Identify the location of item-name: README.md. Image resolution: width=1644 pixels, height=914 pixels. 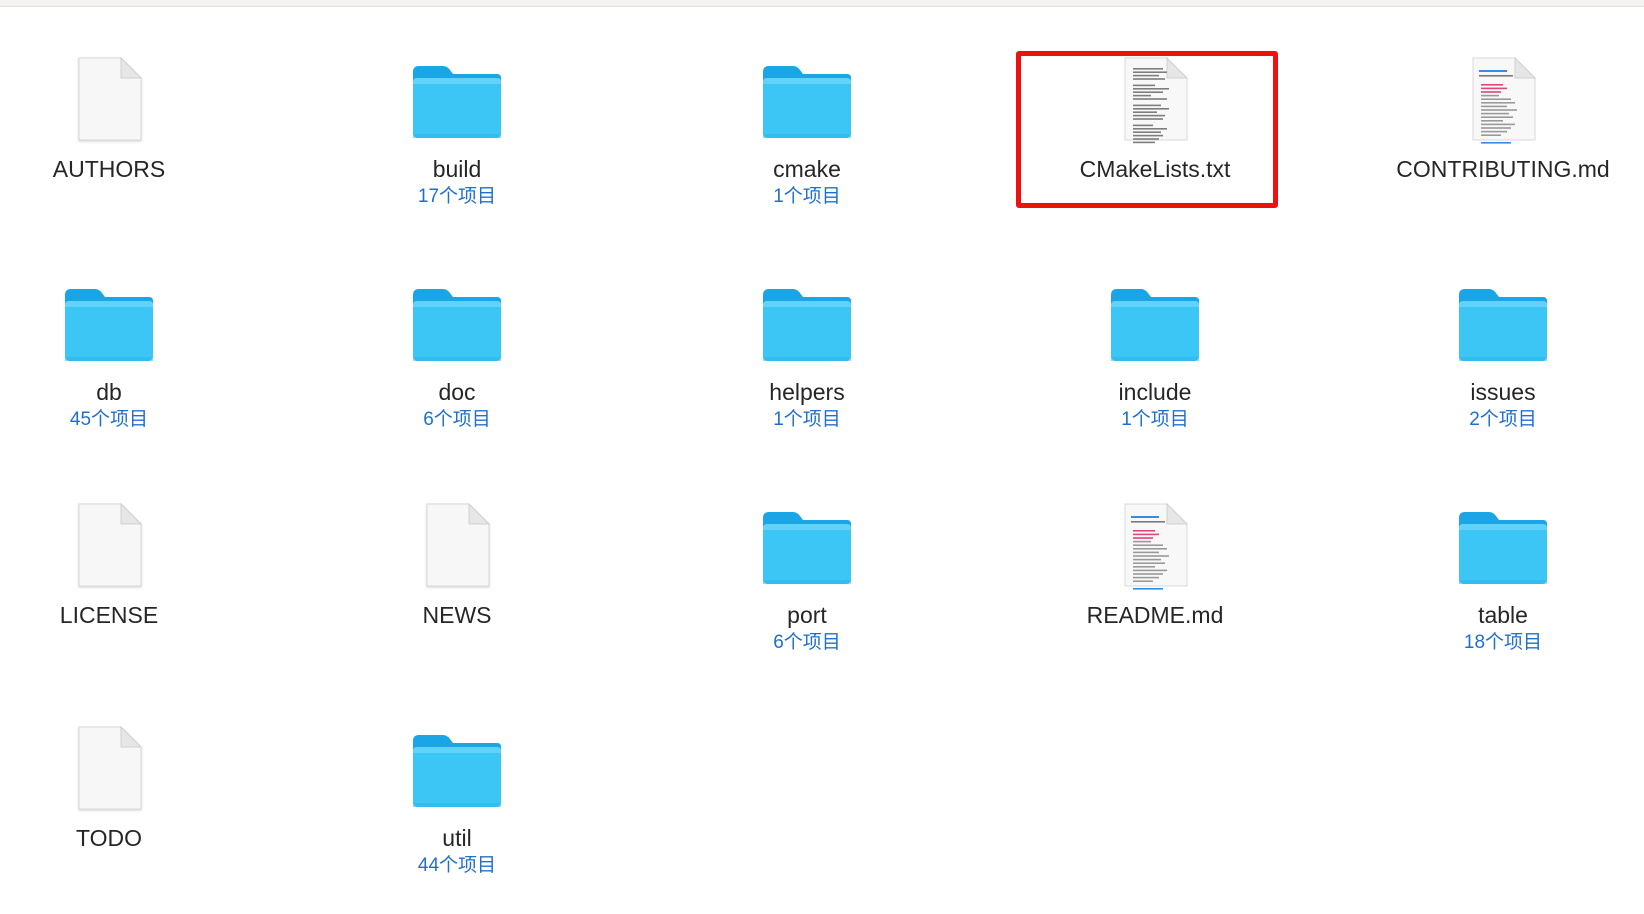
(1155, 615).